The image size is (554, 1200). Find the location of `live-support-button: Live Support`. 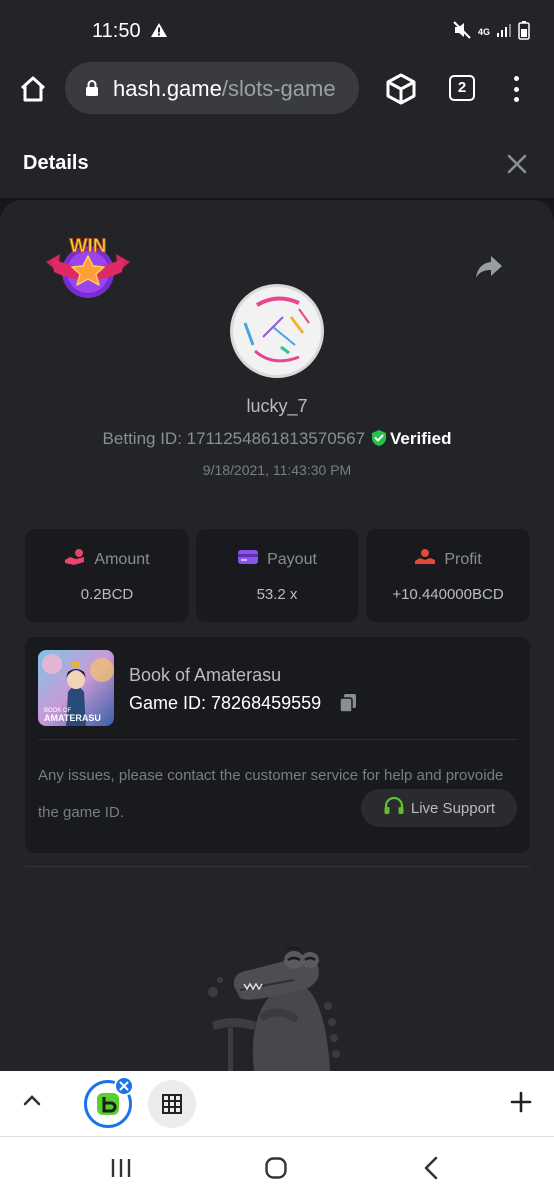

live-support-button: Live Support is located at coordinates (439, 808).